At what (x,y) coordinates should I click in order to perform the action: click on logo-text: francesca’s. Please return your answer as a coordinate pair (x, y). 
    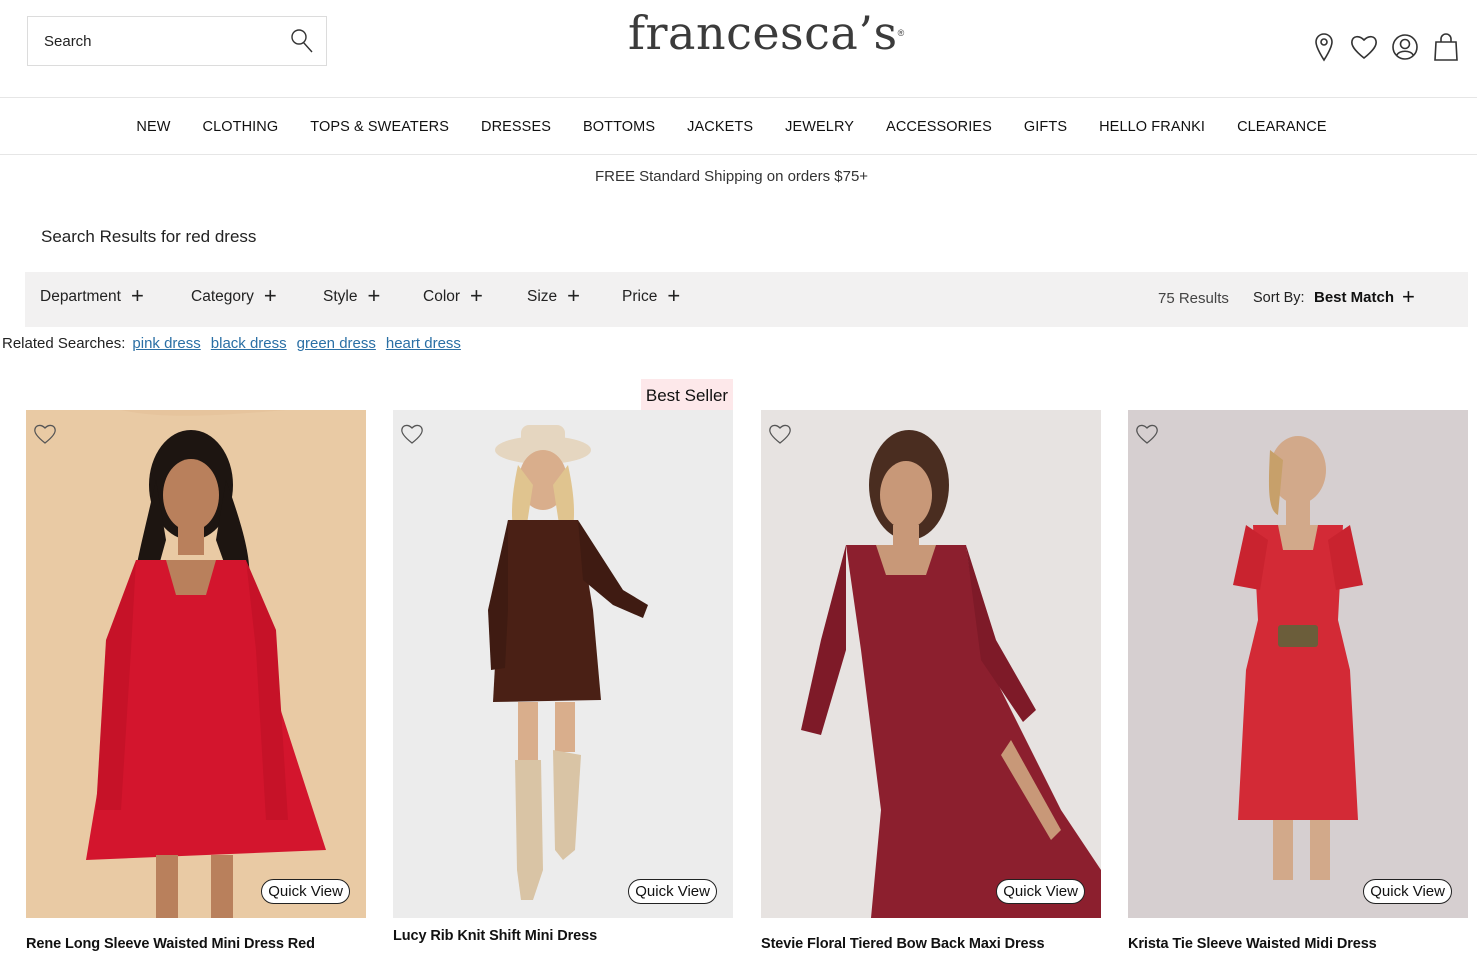
    Looking at the image, I should click on (763, 33).